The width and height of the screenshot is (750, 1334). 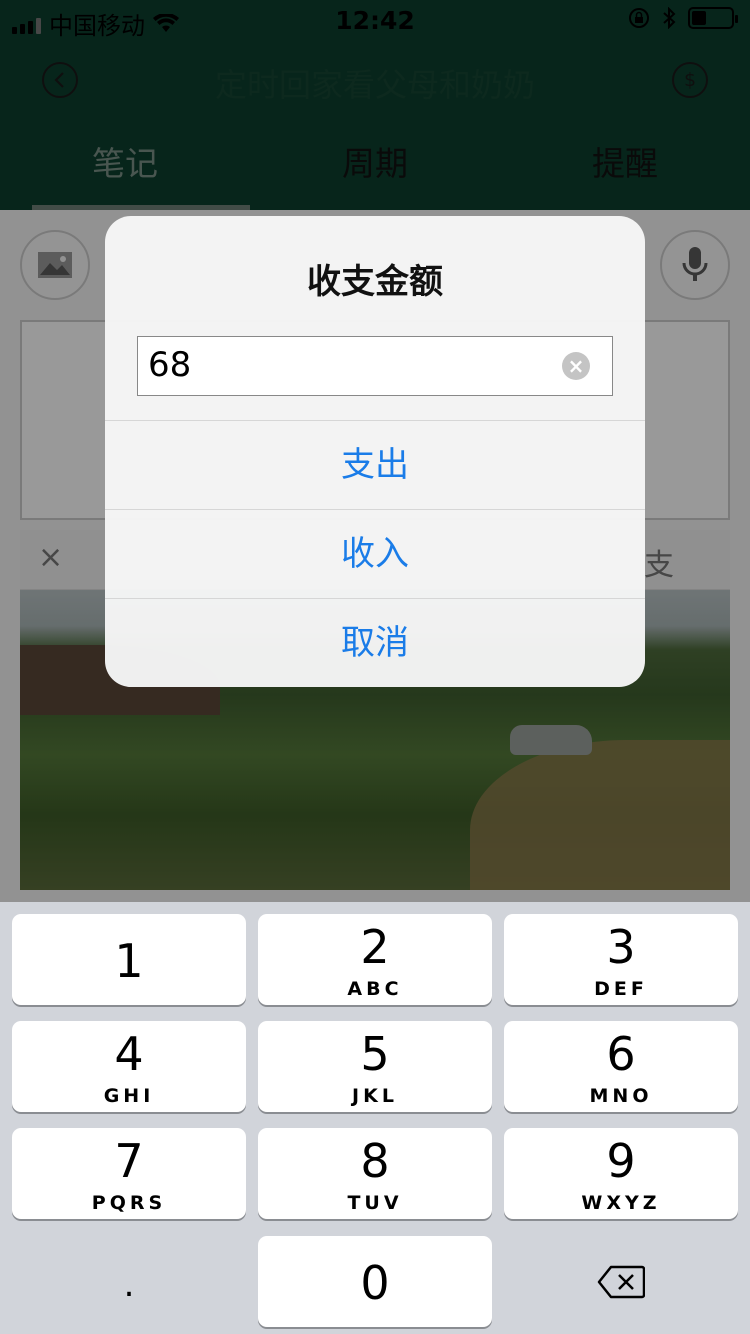 What do you see at coordinates (375, 1096) in the screenshot?
I see `key-letters: JKL` at bounding box center [375, 1096].